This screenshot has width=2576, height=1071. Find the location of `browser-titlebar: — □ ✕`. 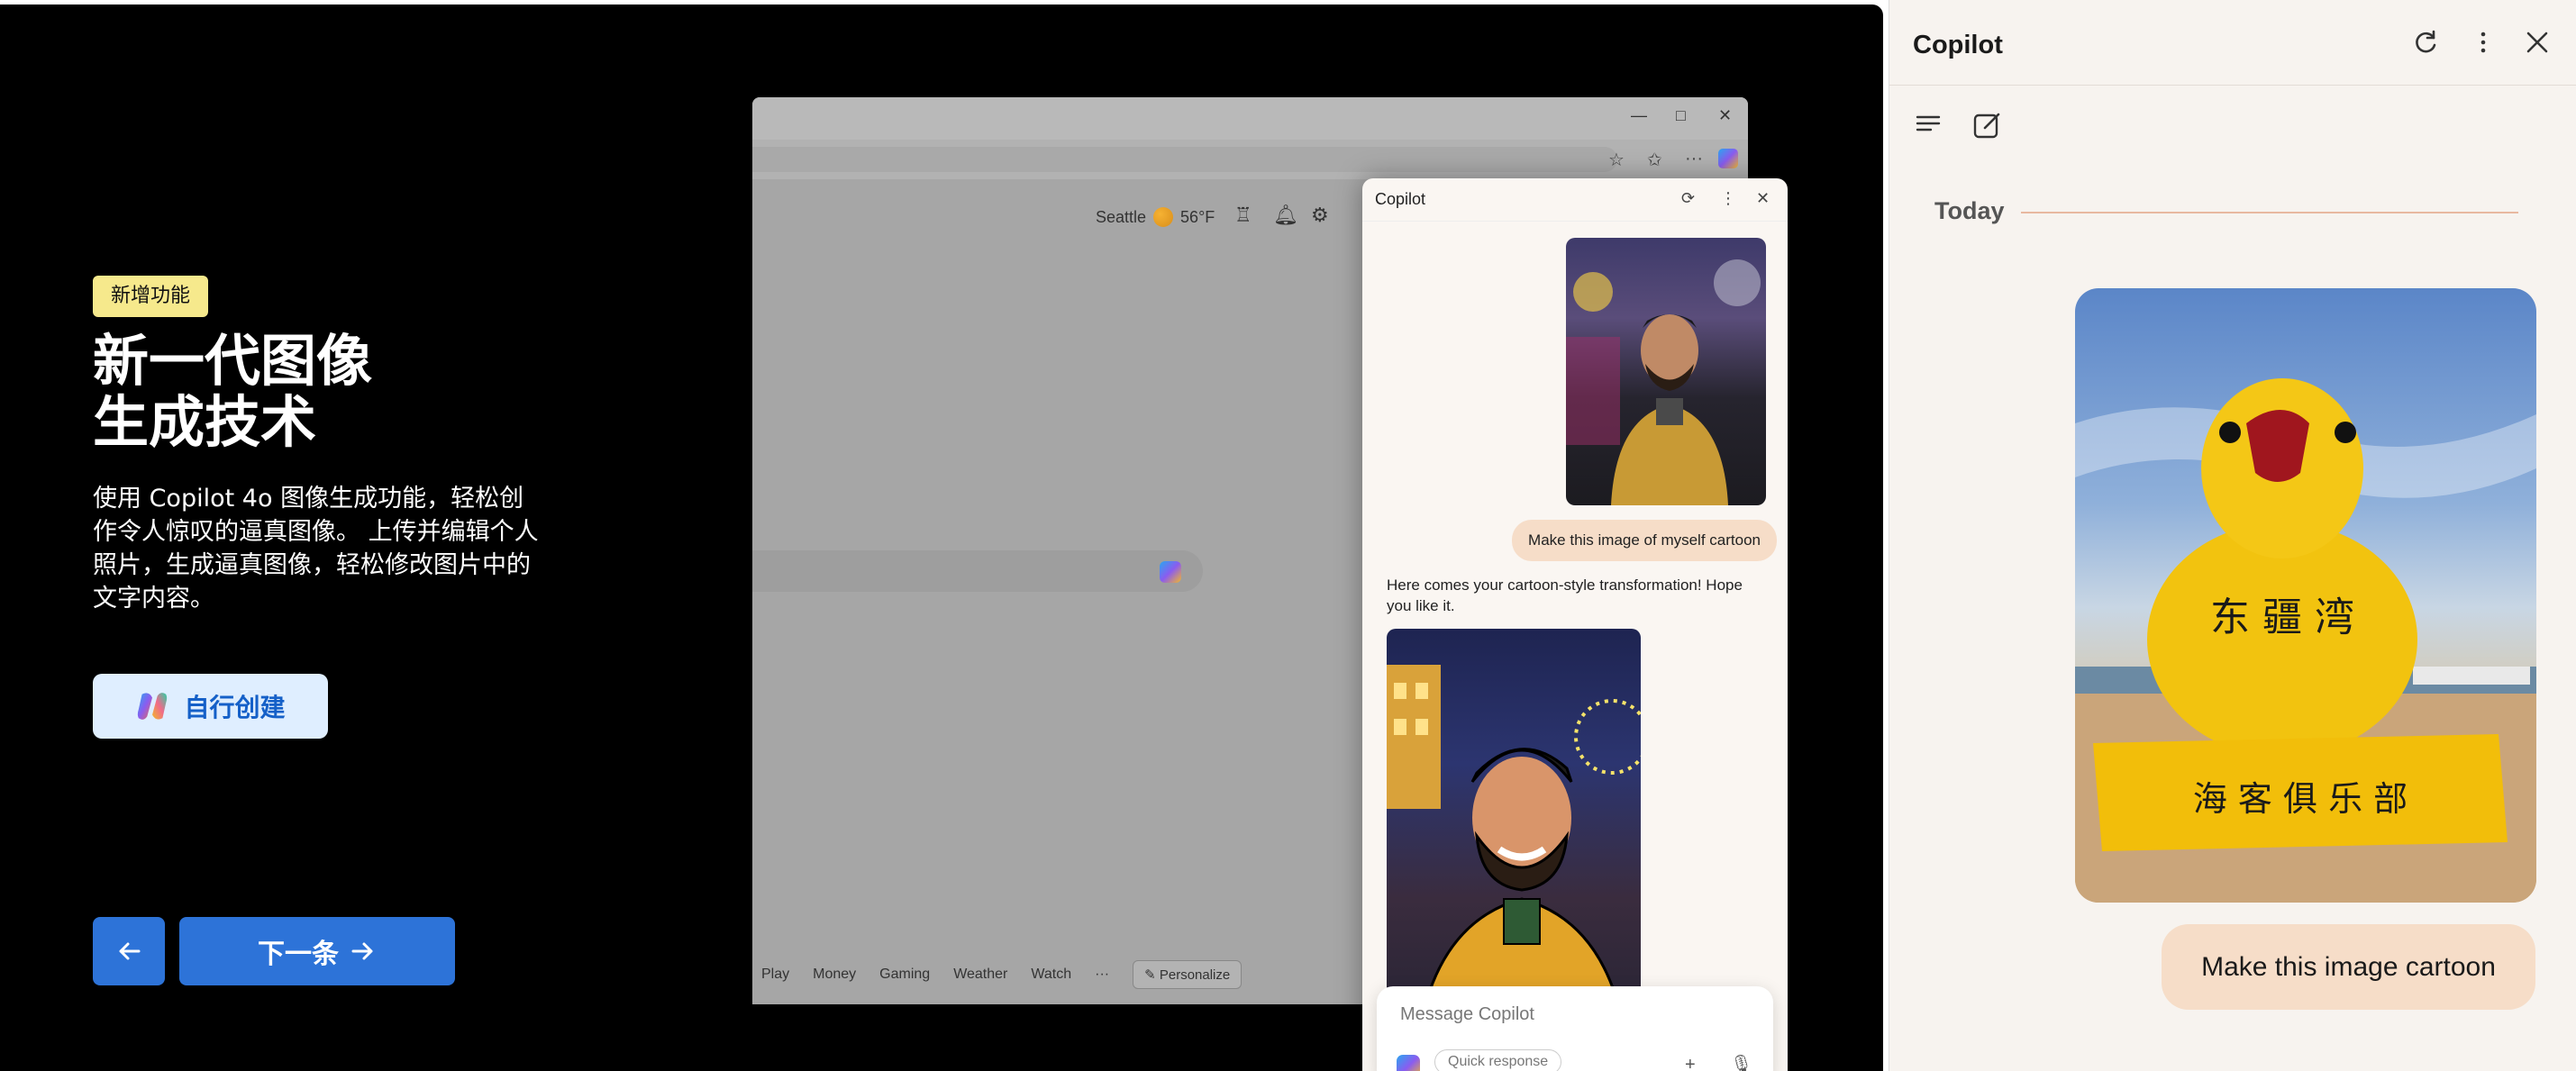

browser-titlebar: — □ ✕ is located at coordinates (1250, 119).